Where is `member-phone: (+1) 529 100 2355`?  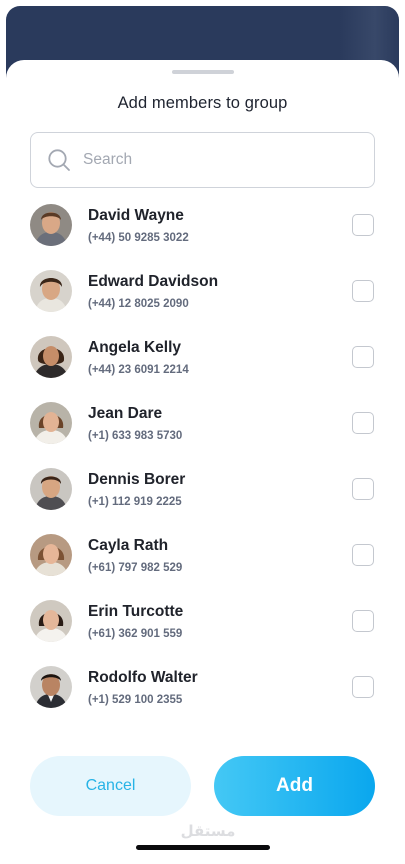 member-phone: (+1) 529 100 2355 is located at coordinates (135, 700).